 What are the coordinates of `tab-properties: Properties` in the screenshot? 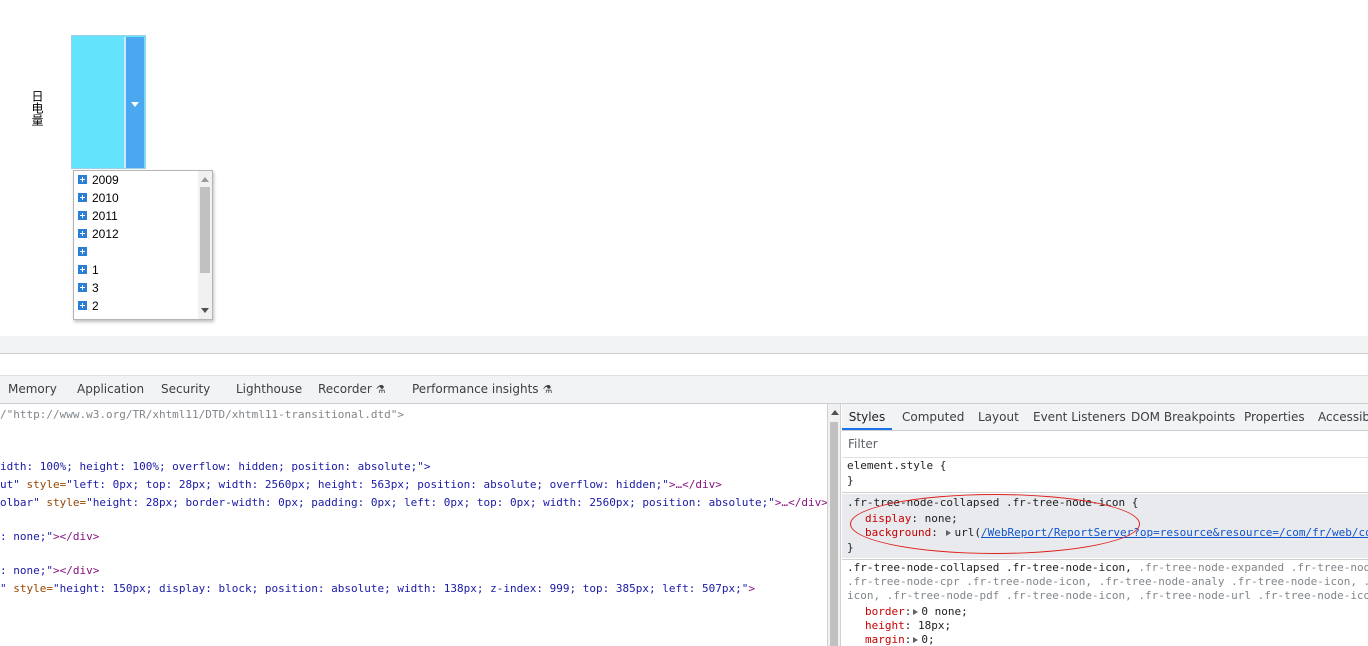 It's located at (1274, 417).